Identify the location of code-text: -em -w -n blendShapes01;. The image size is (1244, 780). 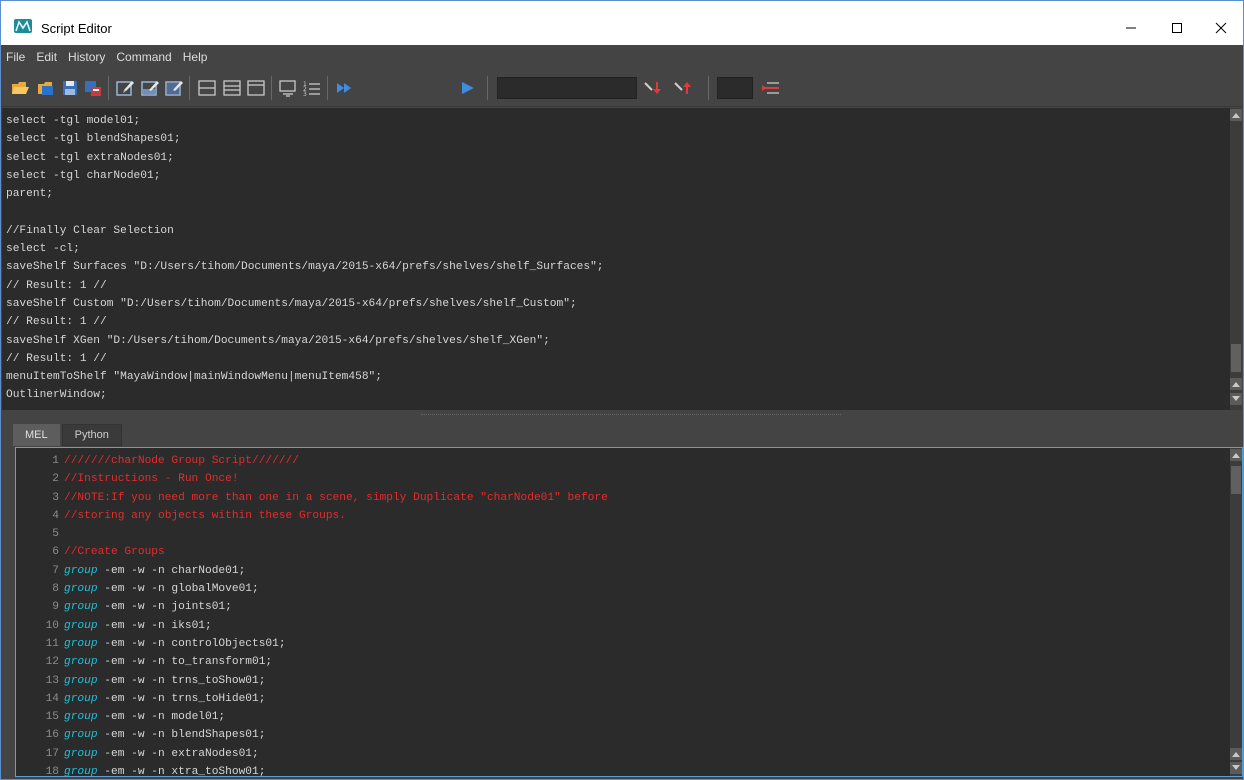
(181, 735).